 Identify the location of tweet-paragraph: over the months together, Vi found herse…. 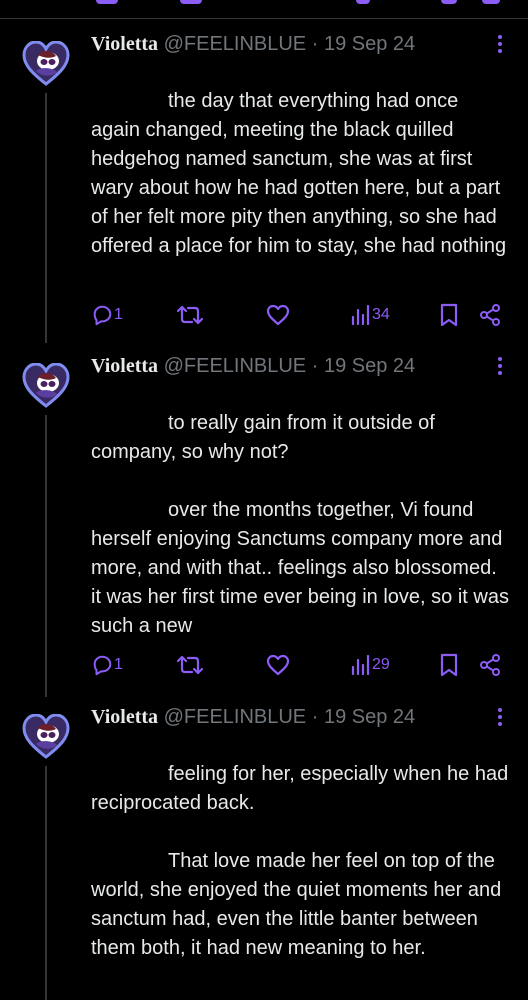
(300, 568).